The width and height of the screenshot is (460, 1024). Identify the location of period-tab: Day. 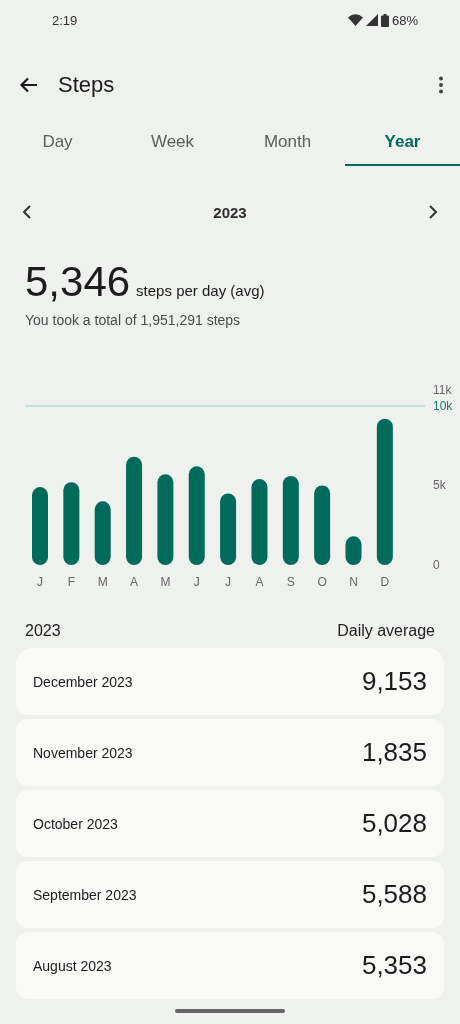
(57, 143).